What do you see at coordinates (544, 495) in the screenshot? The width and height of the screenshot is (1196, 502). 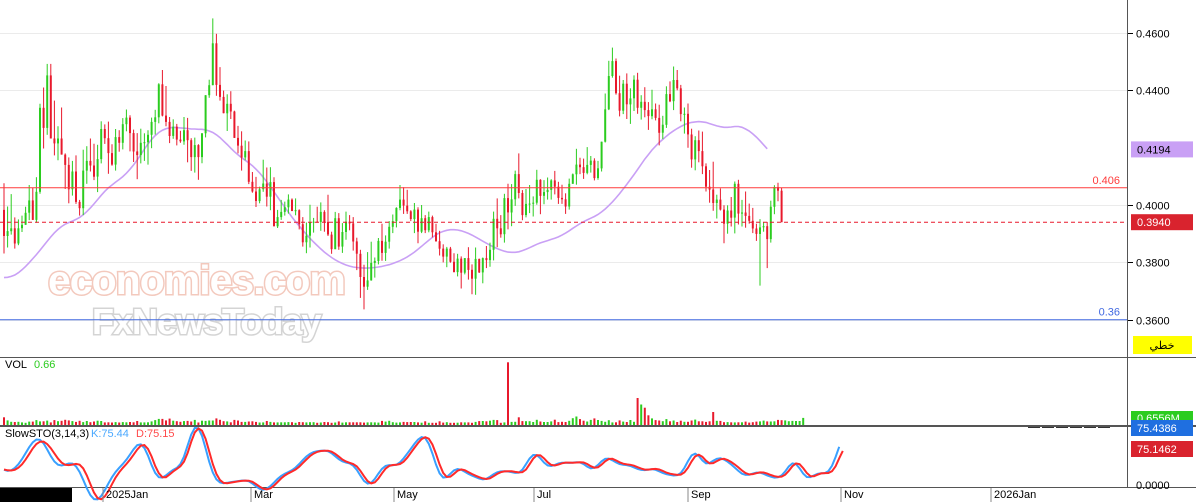 I see `time-tick-label: Jul` at bounding box center [544, 495].